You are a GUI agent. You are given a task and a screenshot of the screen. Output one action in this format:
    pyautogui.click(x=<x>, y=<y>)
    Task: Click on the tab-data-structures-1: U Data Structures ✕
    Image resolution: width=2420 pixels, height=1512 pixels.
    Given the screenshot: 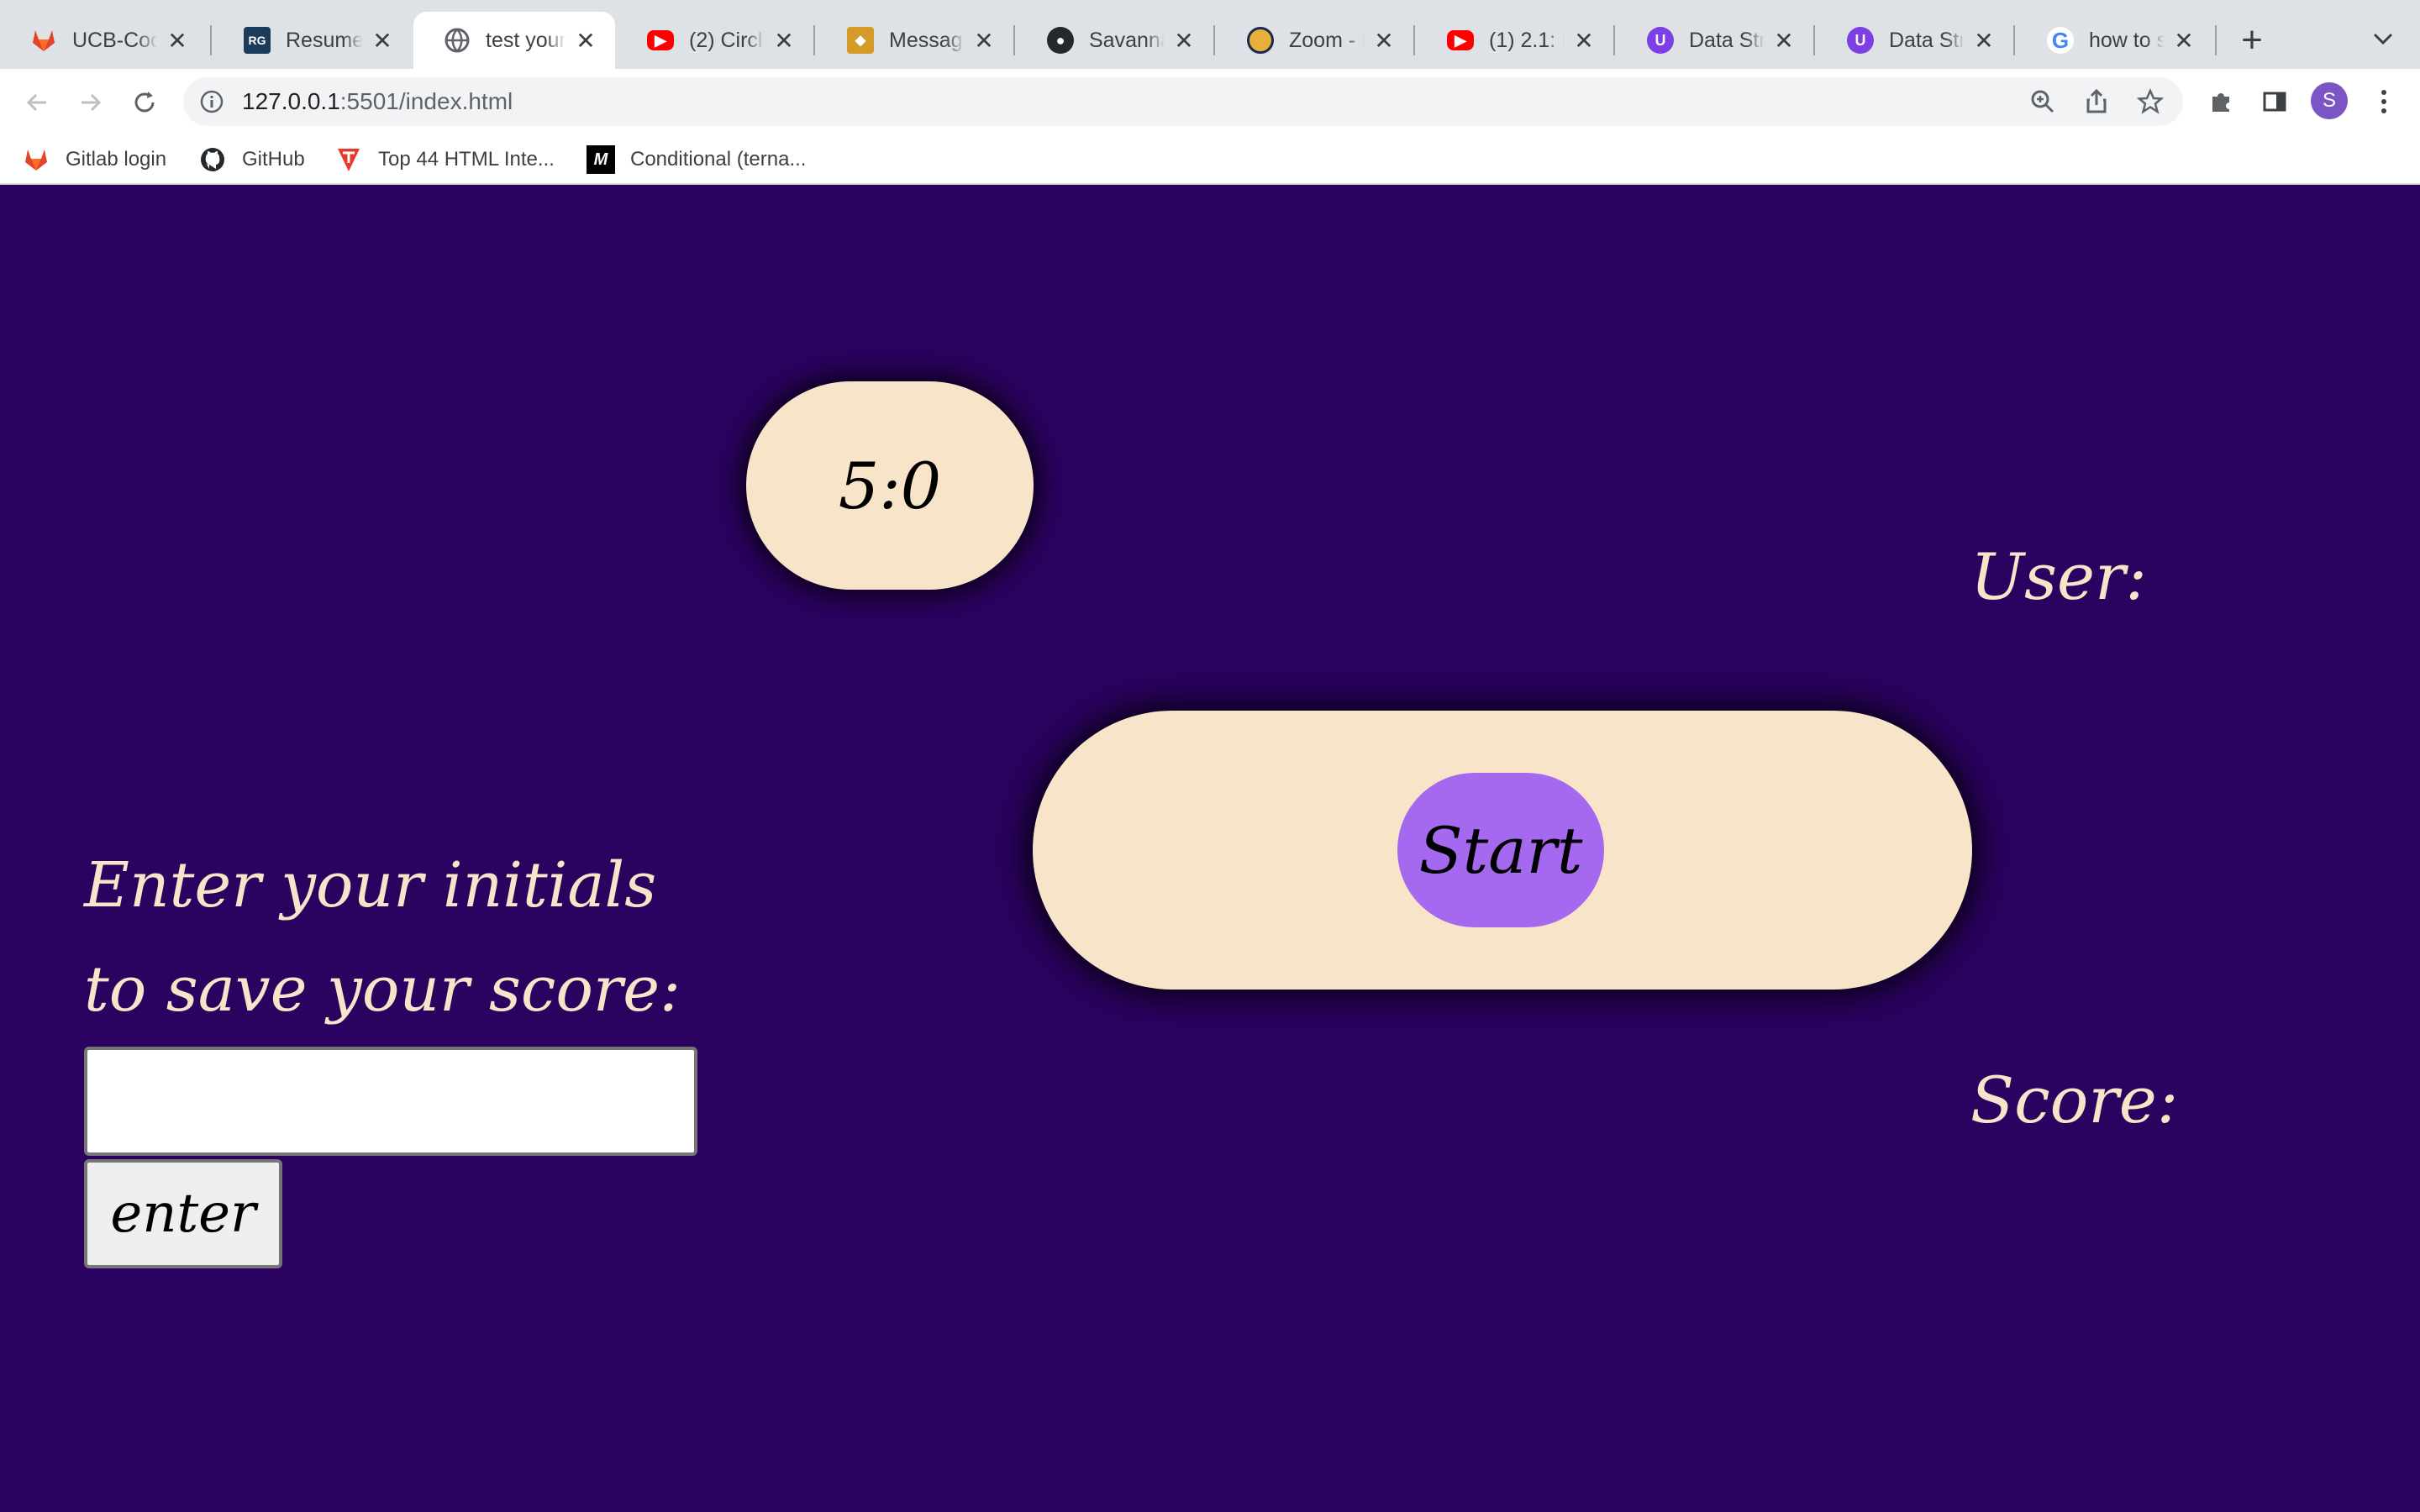 What is the action you would take?
    pyautogui.click(x=1715, y=40)
    